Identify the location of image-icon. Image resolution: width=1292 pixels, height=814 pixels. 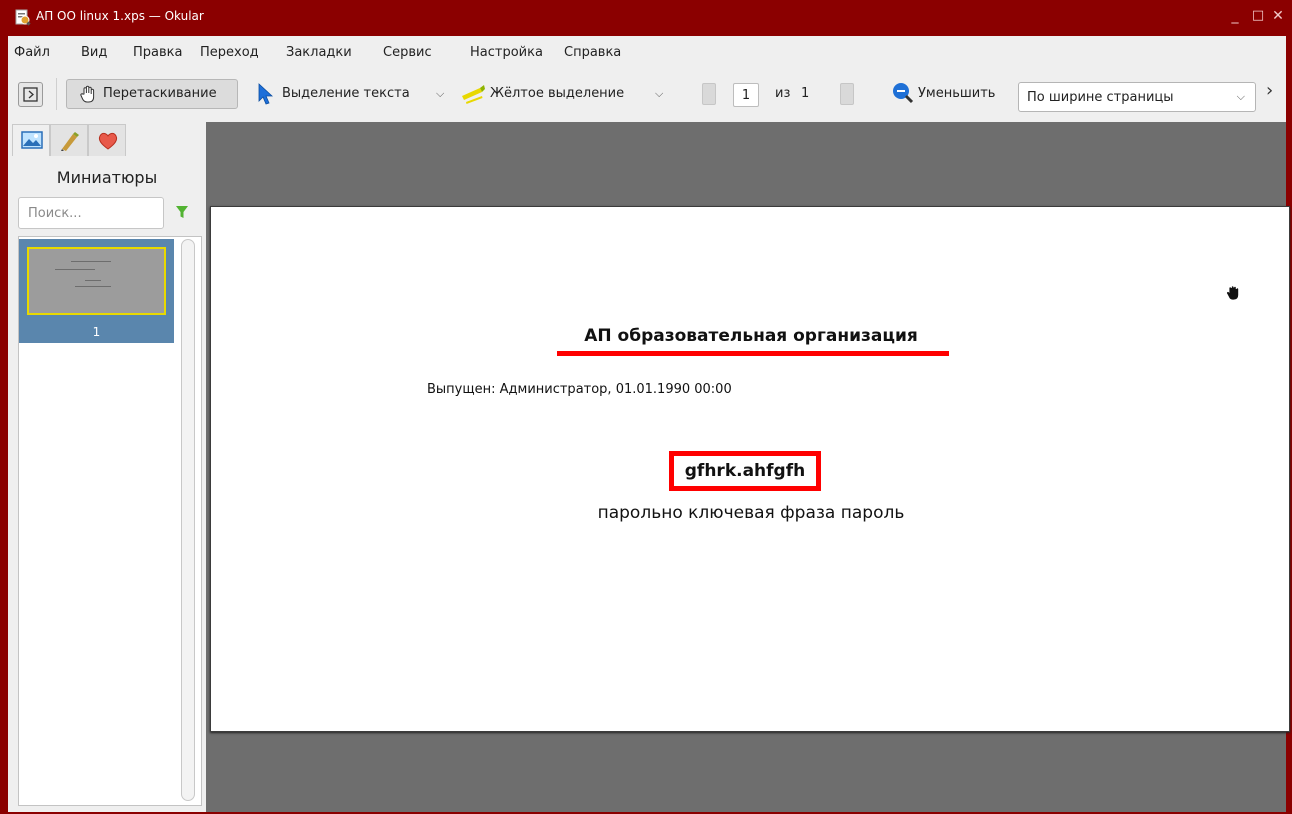
(32, 140).